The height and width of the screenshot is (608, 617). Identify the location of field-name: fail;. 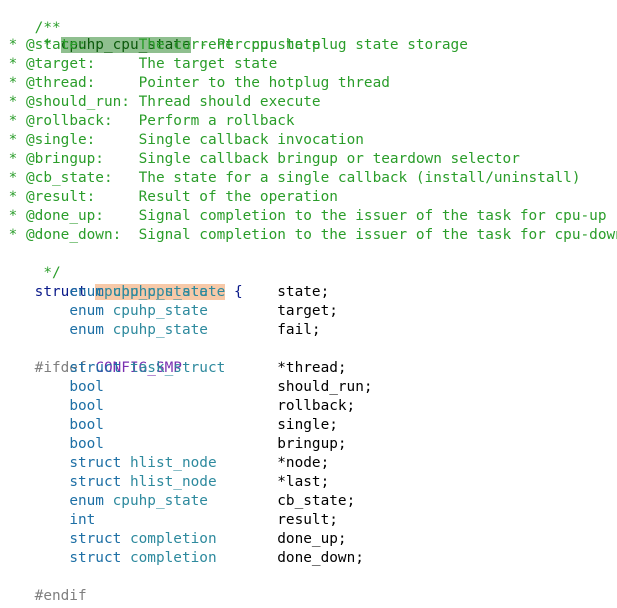
(299, 330).